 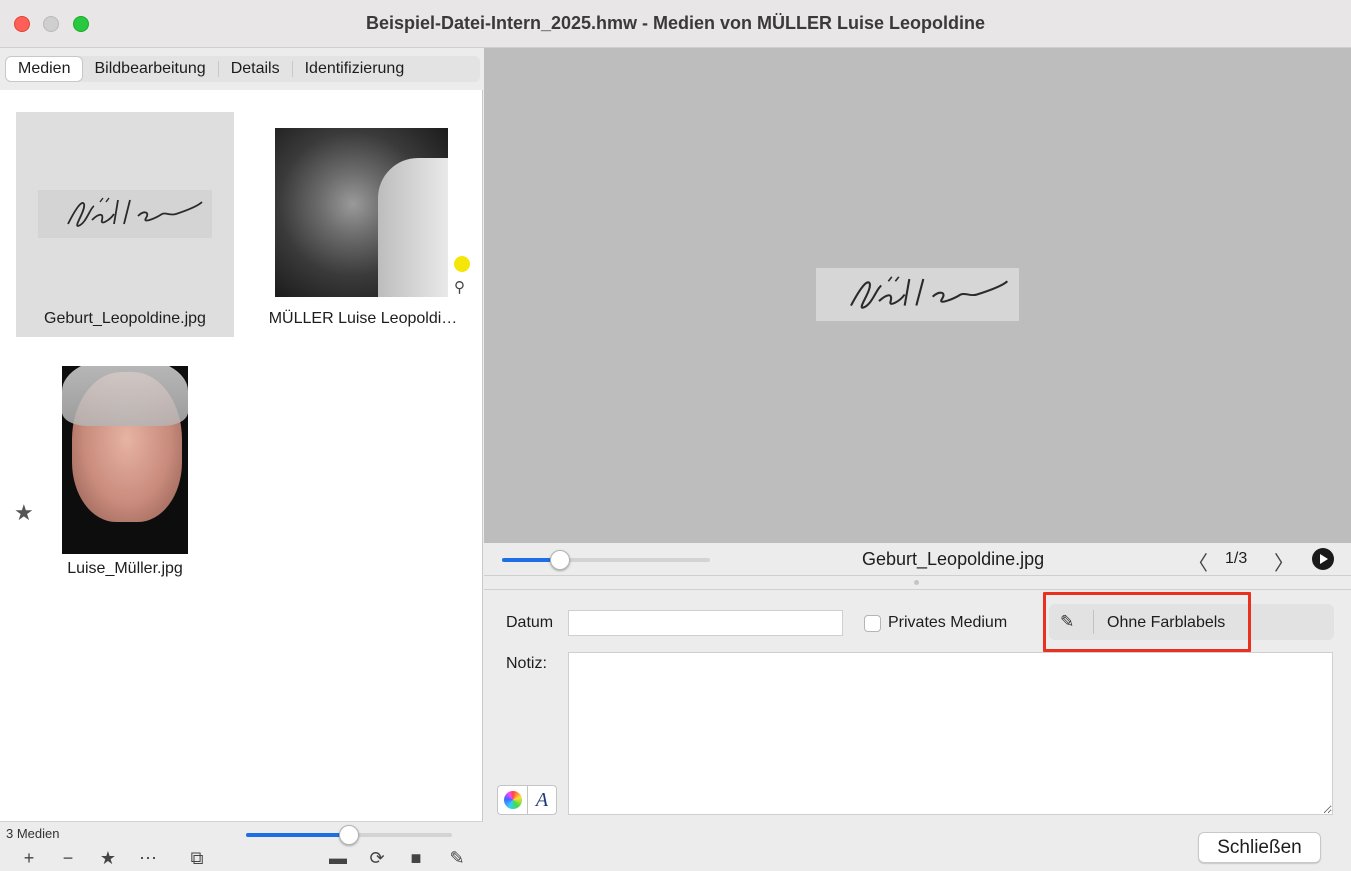 I want to click on page-indicator: 1/3, so click(x=1236, y=558).